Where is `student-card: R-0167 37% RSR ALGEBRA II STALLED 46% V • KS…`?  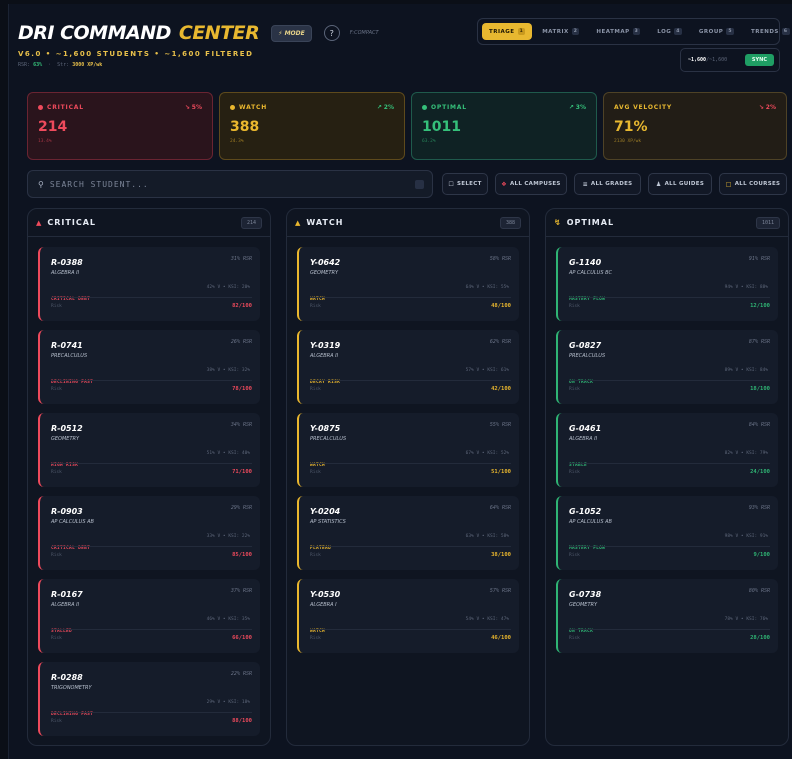 student-card: R-0167 37% RSR ALGEBRA II STALLED 46% V • KS… is located at coordinates (149, 616).